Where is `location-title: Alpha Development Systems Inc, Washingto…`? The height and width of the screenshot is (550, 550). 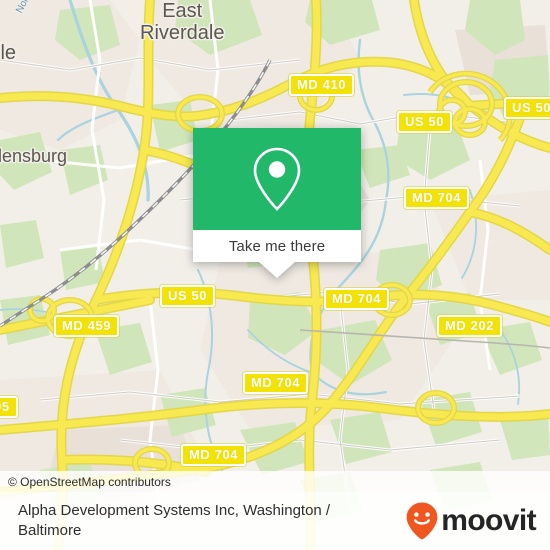
location-title: Alpha Development Systems Inc, Washingto… is located at coordinates (174, 520).